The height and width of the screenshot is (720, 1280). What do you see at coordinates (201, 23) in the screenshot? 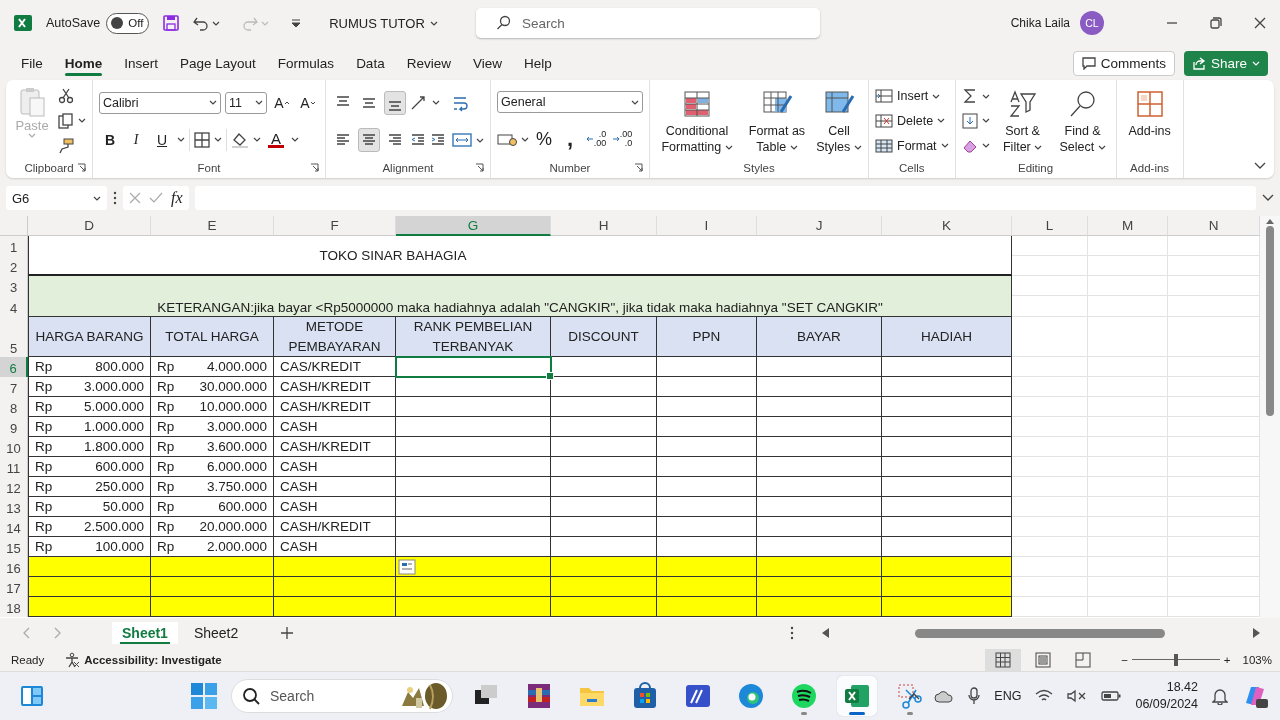
I see `undo-icon` at bounding box center [201, 23].